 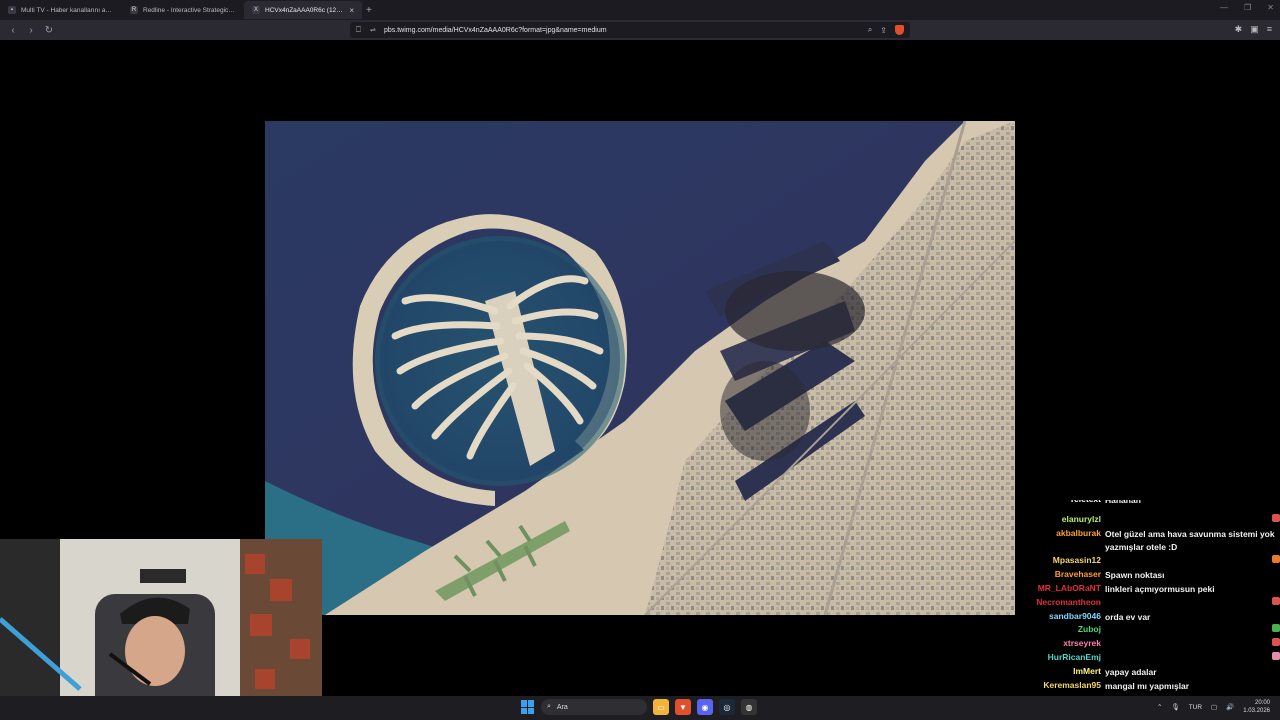 What do you see at coordinates (1064, 560) in the screenshot?
I see `chat-username: Mpasasin12` at bounding box center [1064, 560].